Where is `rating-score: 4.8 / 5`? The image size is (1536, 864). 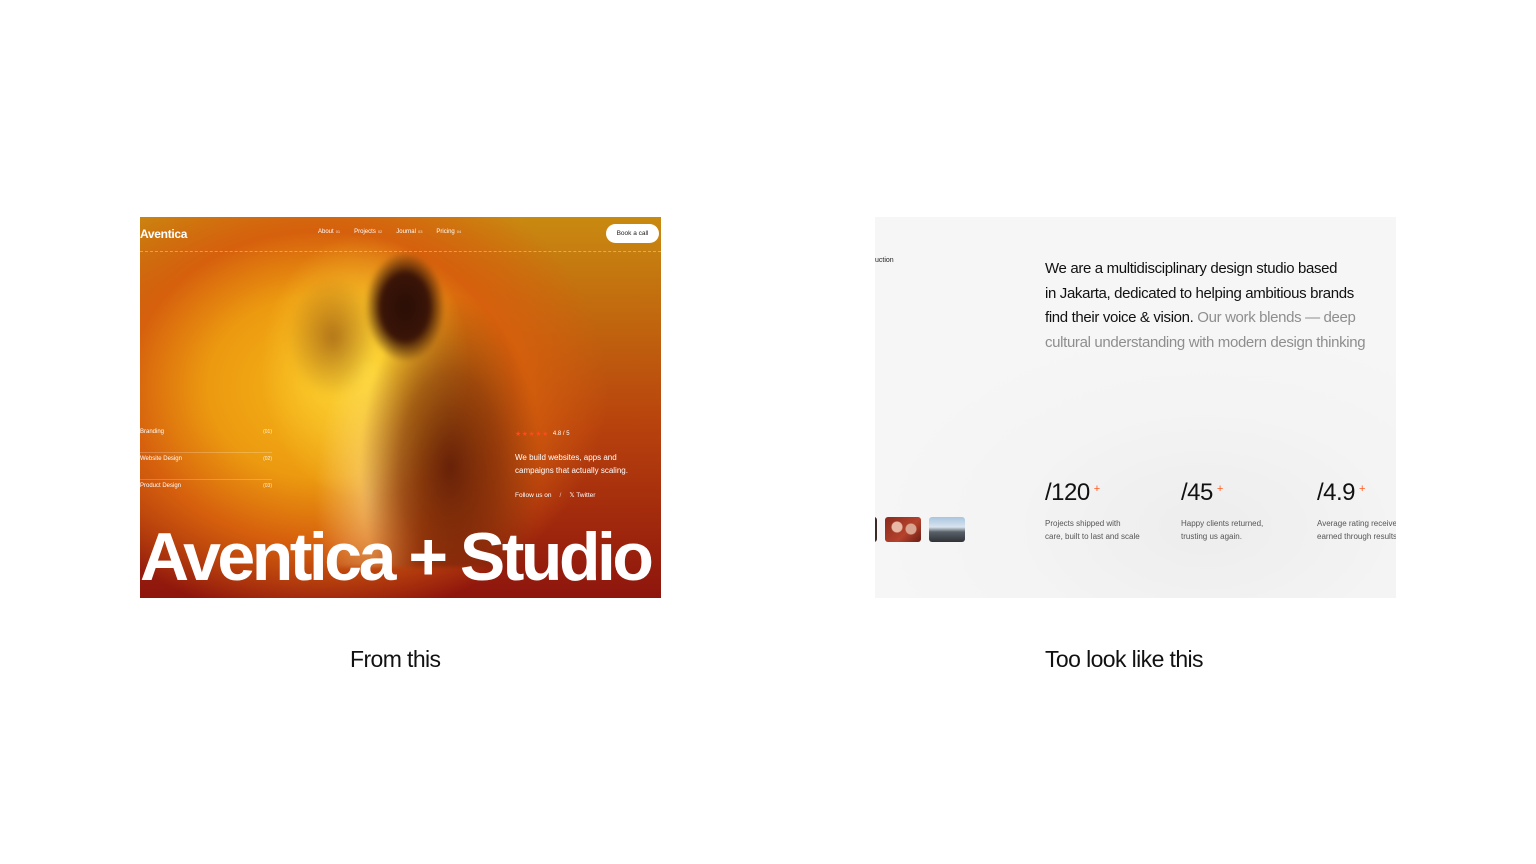 rating-score: 4.8 / 5 is located at coordinates (561, 434).